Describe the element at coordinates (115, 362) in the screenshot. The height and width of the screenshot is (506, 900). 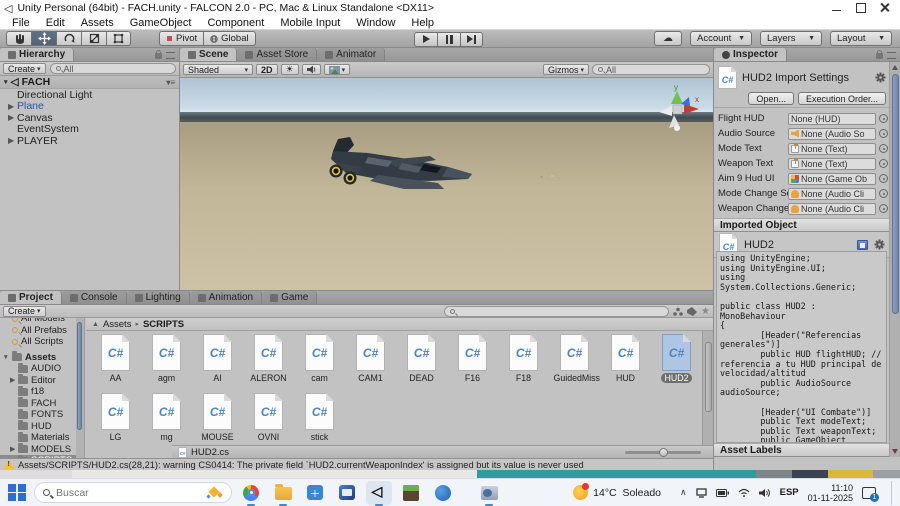
I see `project-file: C# AA` at that location.